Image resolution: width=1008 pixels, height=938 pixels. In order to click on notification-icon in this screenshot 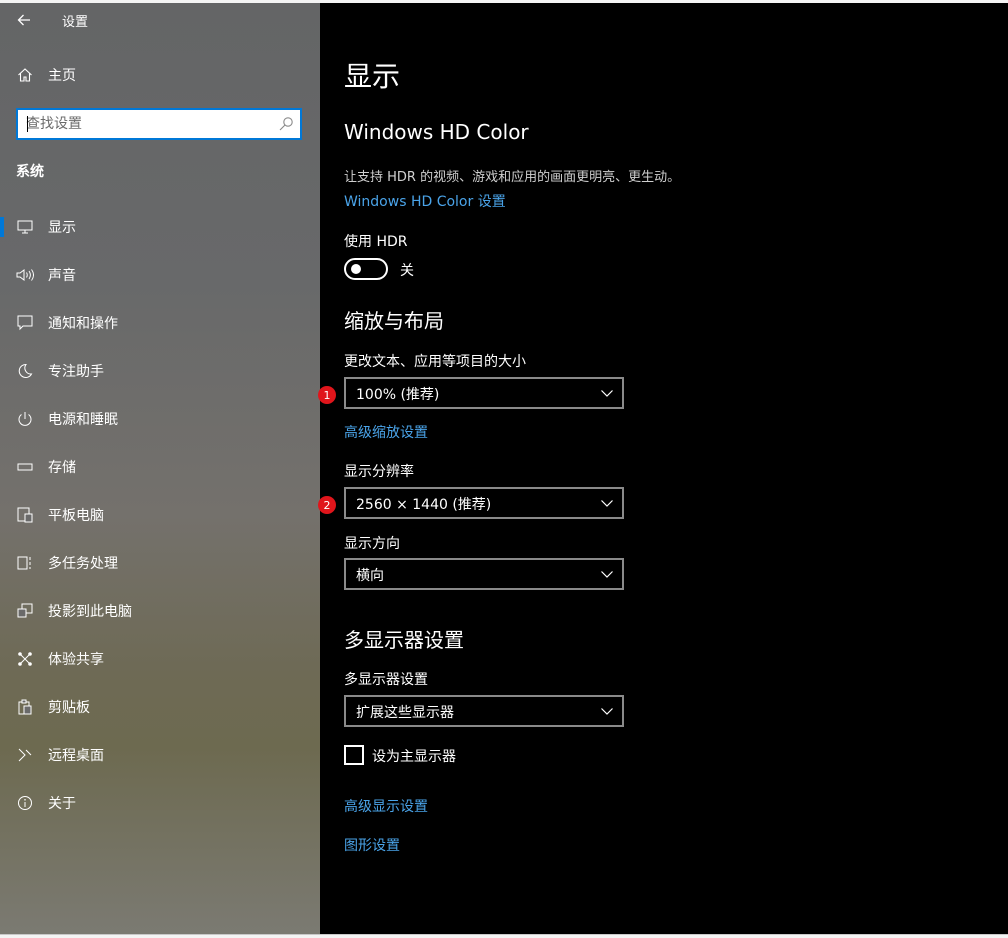, I will do `click(25, 323)`.